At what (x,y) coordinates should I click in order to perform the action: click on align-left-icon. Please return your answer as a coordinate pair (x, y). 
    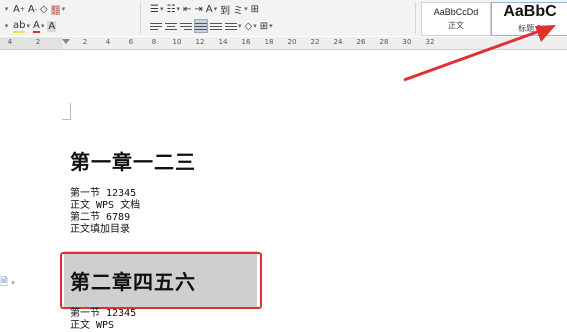
    Looking at the image, I should click on (156, 26).